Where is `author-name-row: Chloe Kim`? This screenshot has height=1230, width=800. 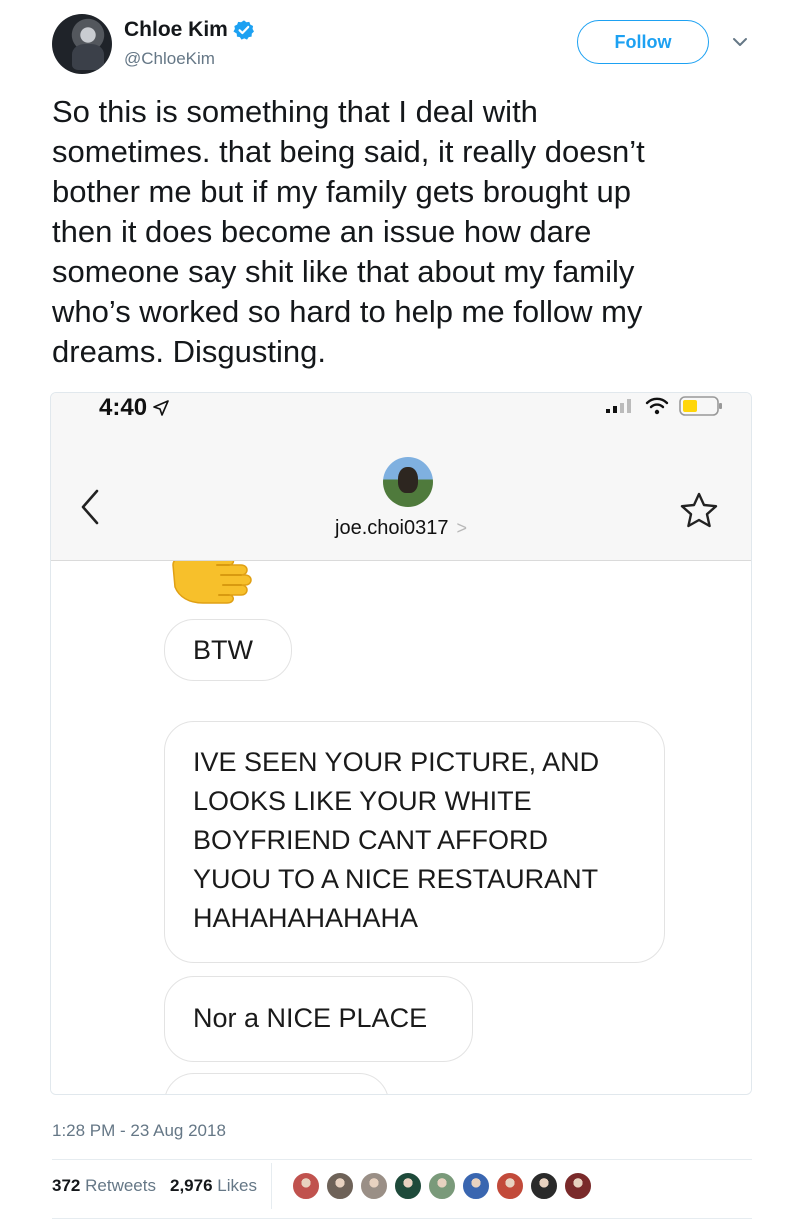 author-name-row: Chloe Kim is located at coordinates (189, 30).